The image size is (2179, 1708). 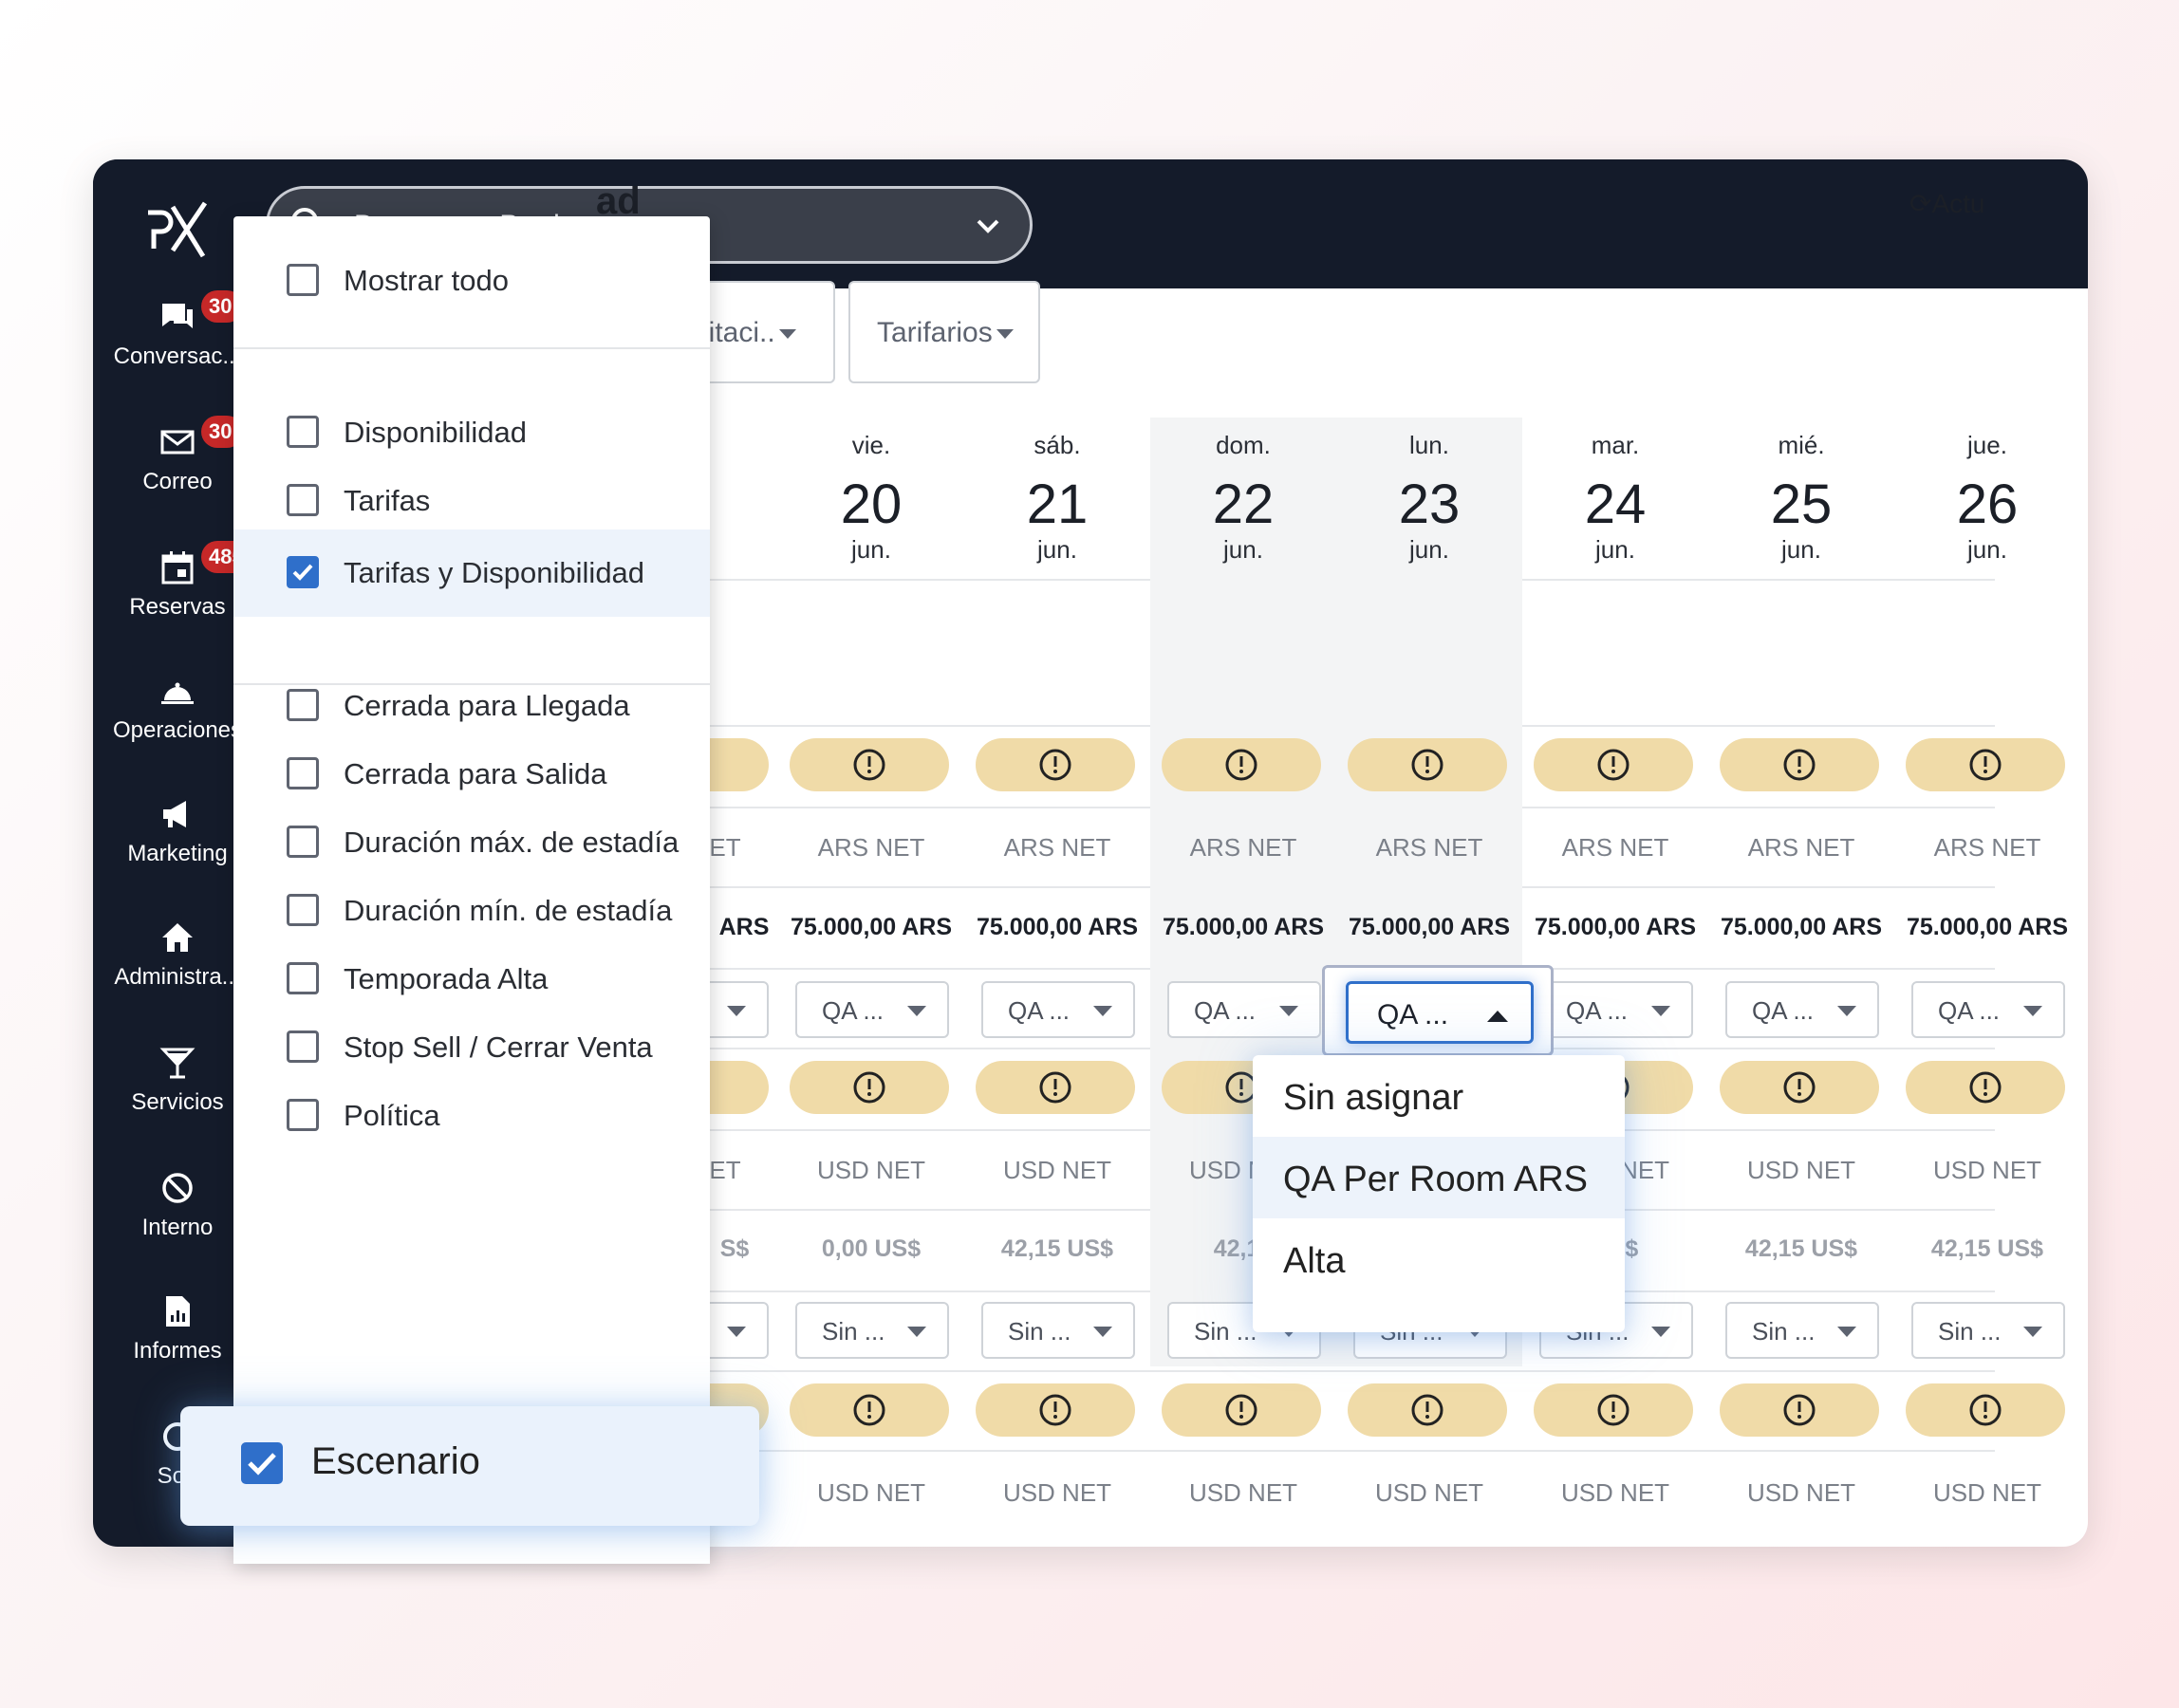 What do you see at coordinates (1801, 445) in the screenshot?
I see `day-of-week: mié.` at bounding box center [1801, 445].